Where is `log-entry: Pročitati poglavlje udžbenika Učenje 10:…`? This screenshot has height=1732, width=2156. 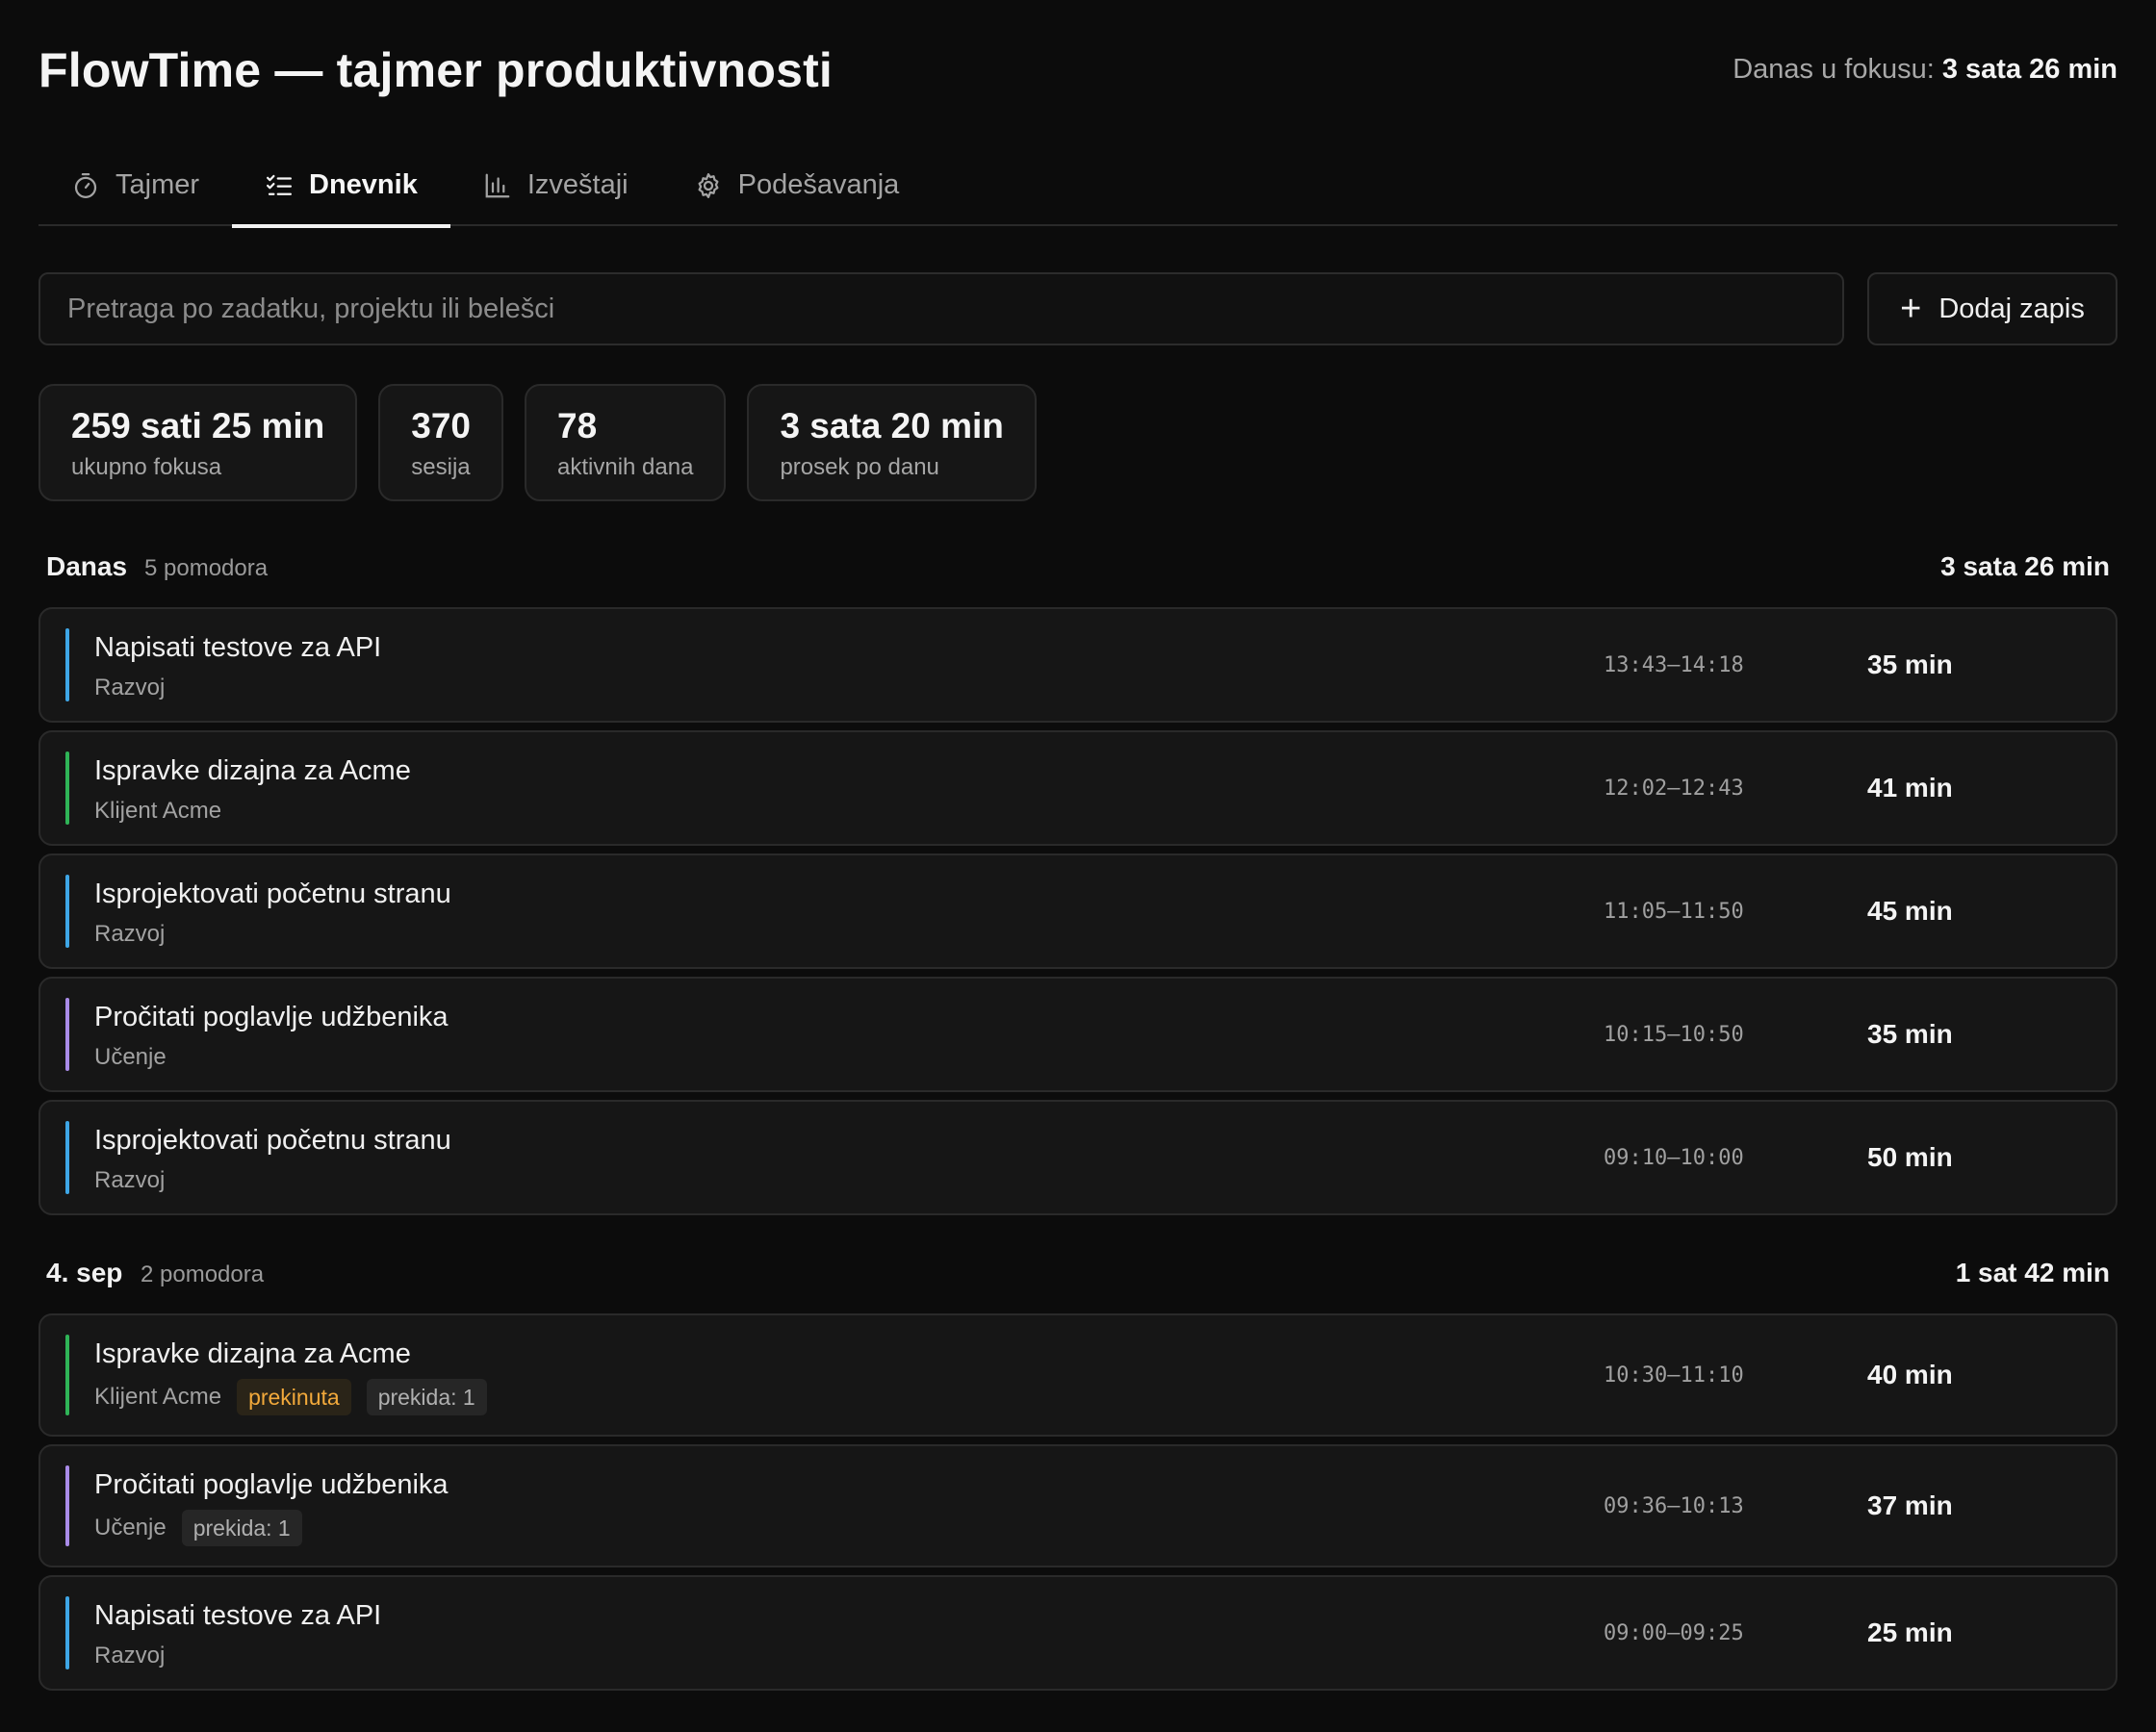
log-entry: Pročitati poglavlje udžbenika Učenje 10:… is located at coordinates (1078, 1034).